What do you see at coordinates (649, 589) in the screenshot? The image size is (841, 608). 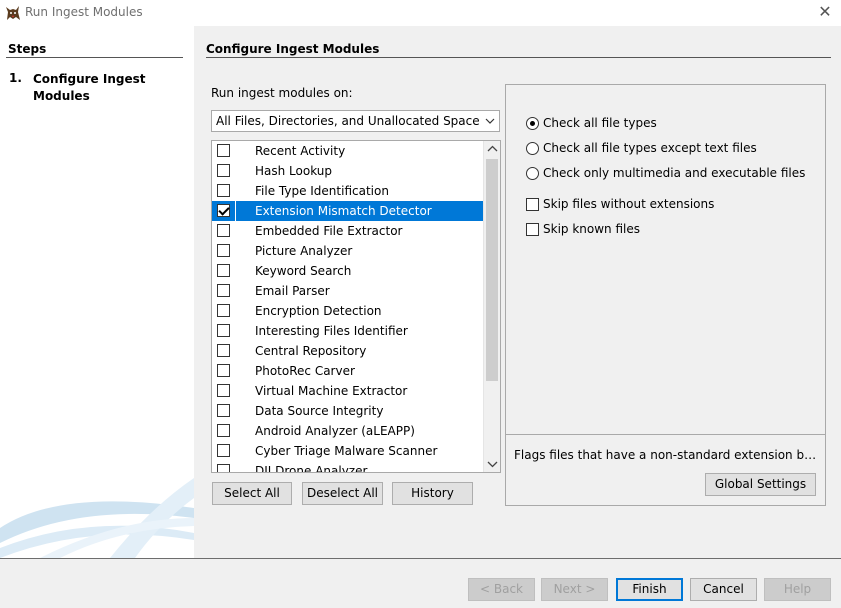 I see `finish-button: Finish` at bounding box center [649, 589].